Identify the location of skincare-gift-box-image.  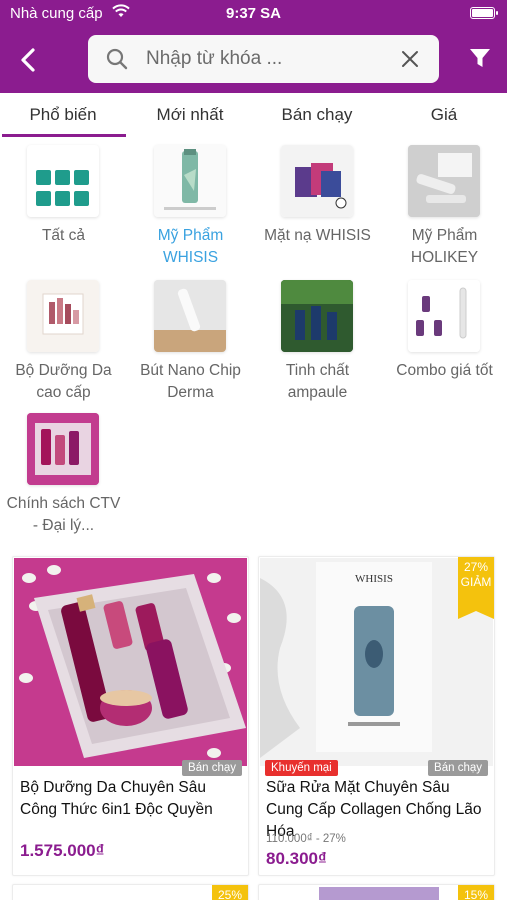
(130, 662).